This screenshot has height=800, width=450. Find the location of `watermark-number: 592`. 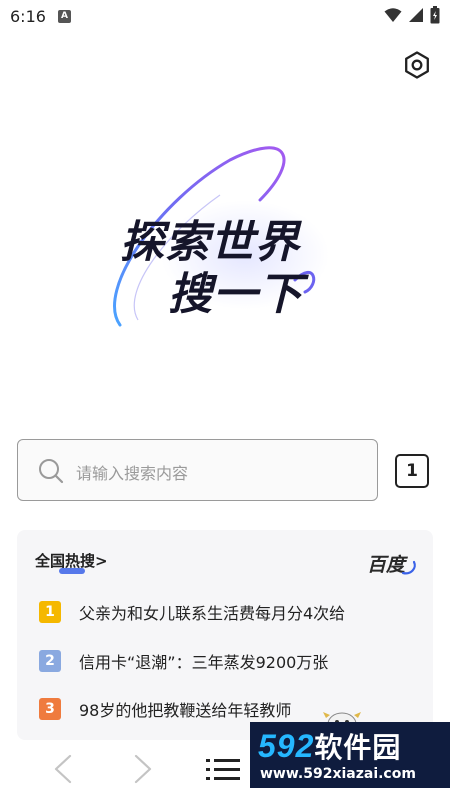

watermark-number: 592 is located at coordinates (286, 746).